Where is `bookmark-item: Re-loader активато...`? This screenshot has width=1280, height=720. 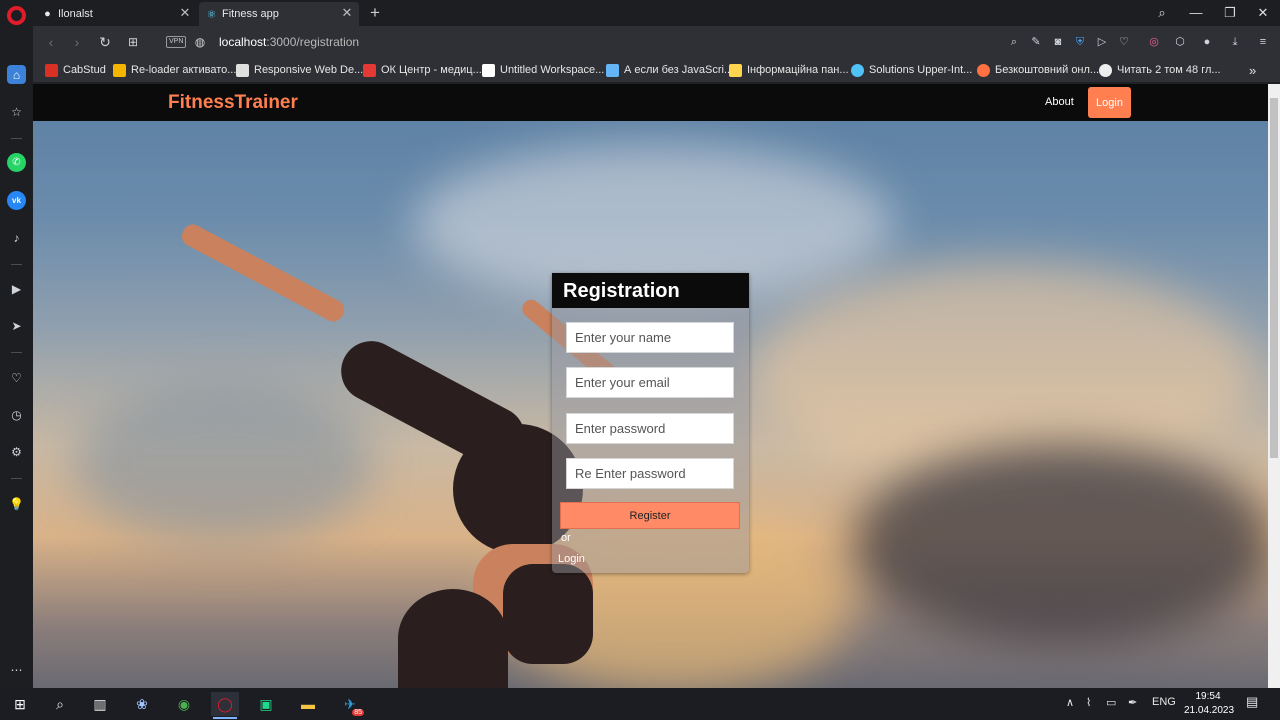
bookmark-item: Re-loader активато... is located at coordinates (174, 70).